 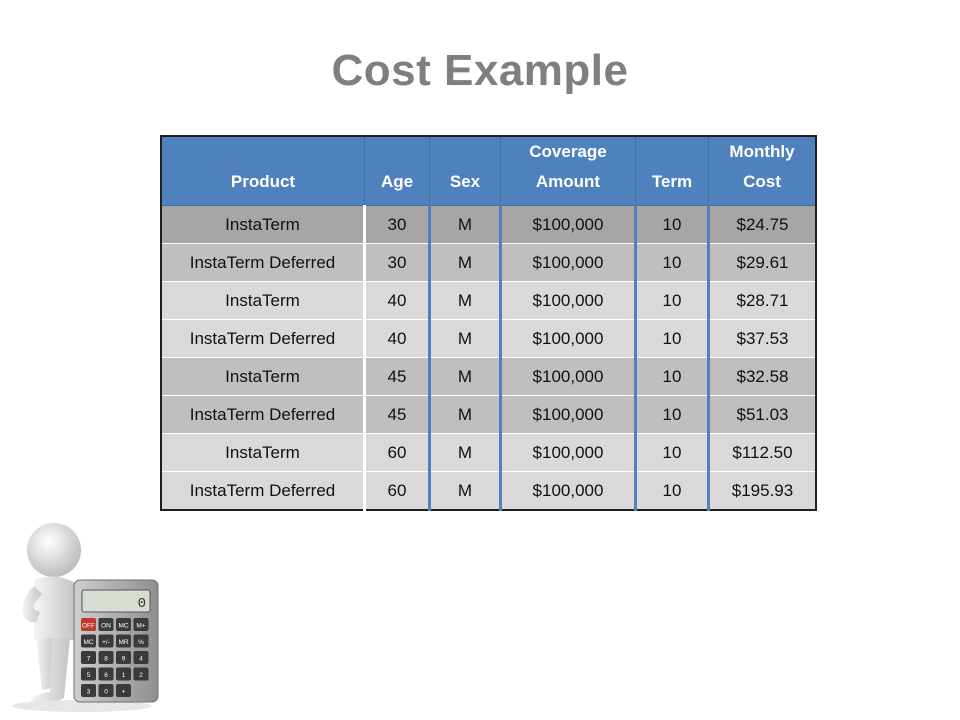 What do you see at coordinates (124, 692) in the screenshot?
I see `calculator-key-label: +` at bounding box center [124, 692].